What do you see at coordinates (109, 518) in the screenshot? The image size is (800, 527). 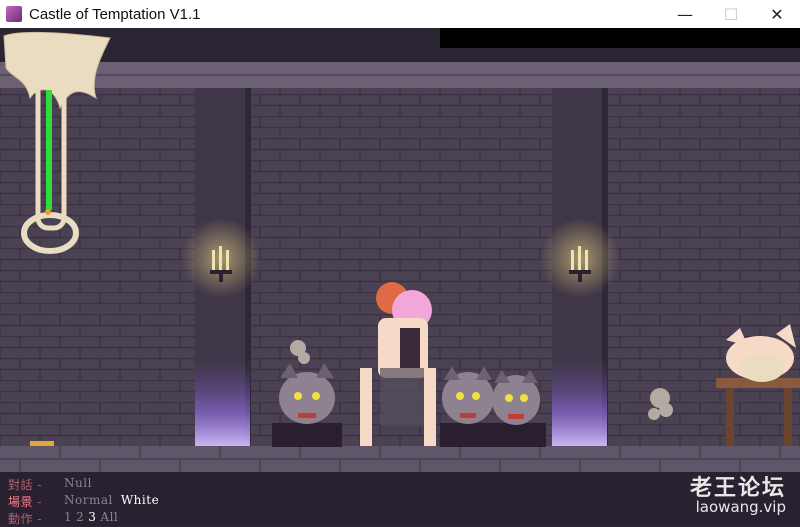 I see `action-option-all: All` at bounding box center [109, 518].